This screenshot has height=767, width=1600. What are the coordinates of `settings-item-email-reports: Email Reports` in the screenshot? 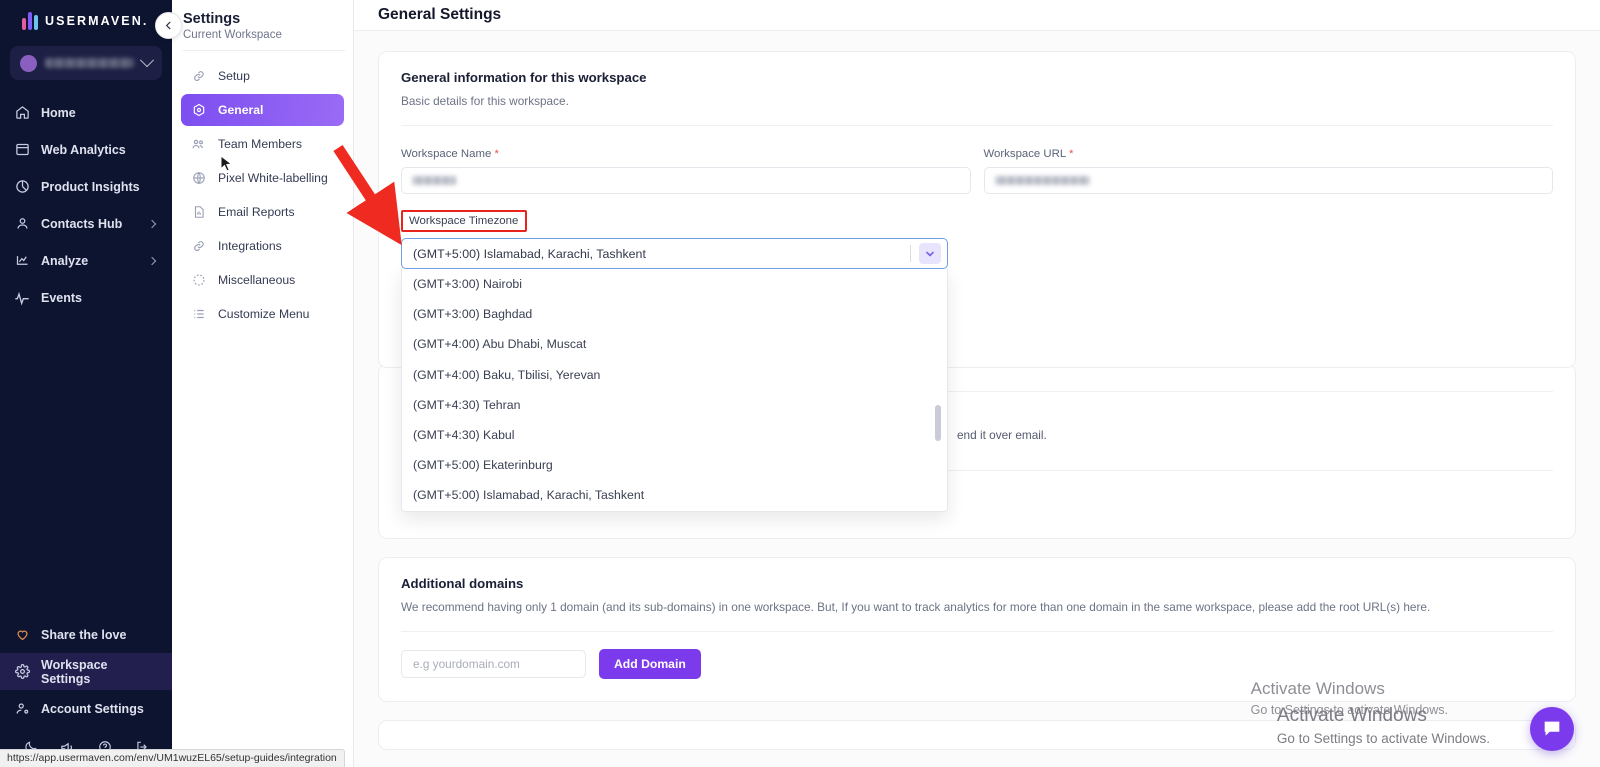 It's located at (262, 212).